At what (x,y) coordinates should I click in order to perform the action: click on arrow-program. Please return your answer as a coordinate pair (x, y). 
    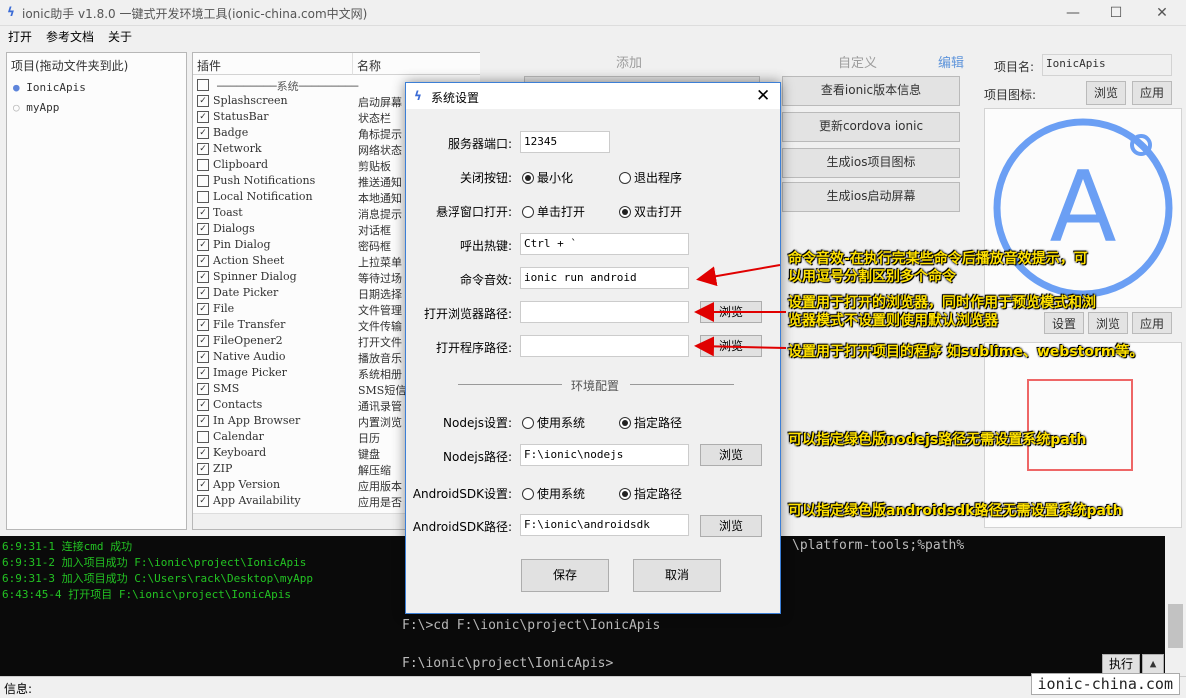
    Looking at the image, I should click on (740, 346).